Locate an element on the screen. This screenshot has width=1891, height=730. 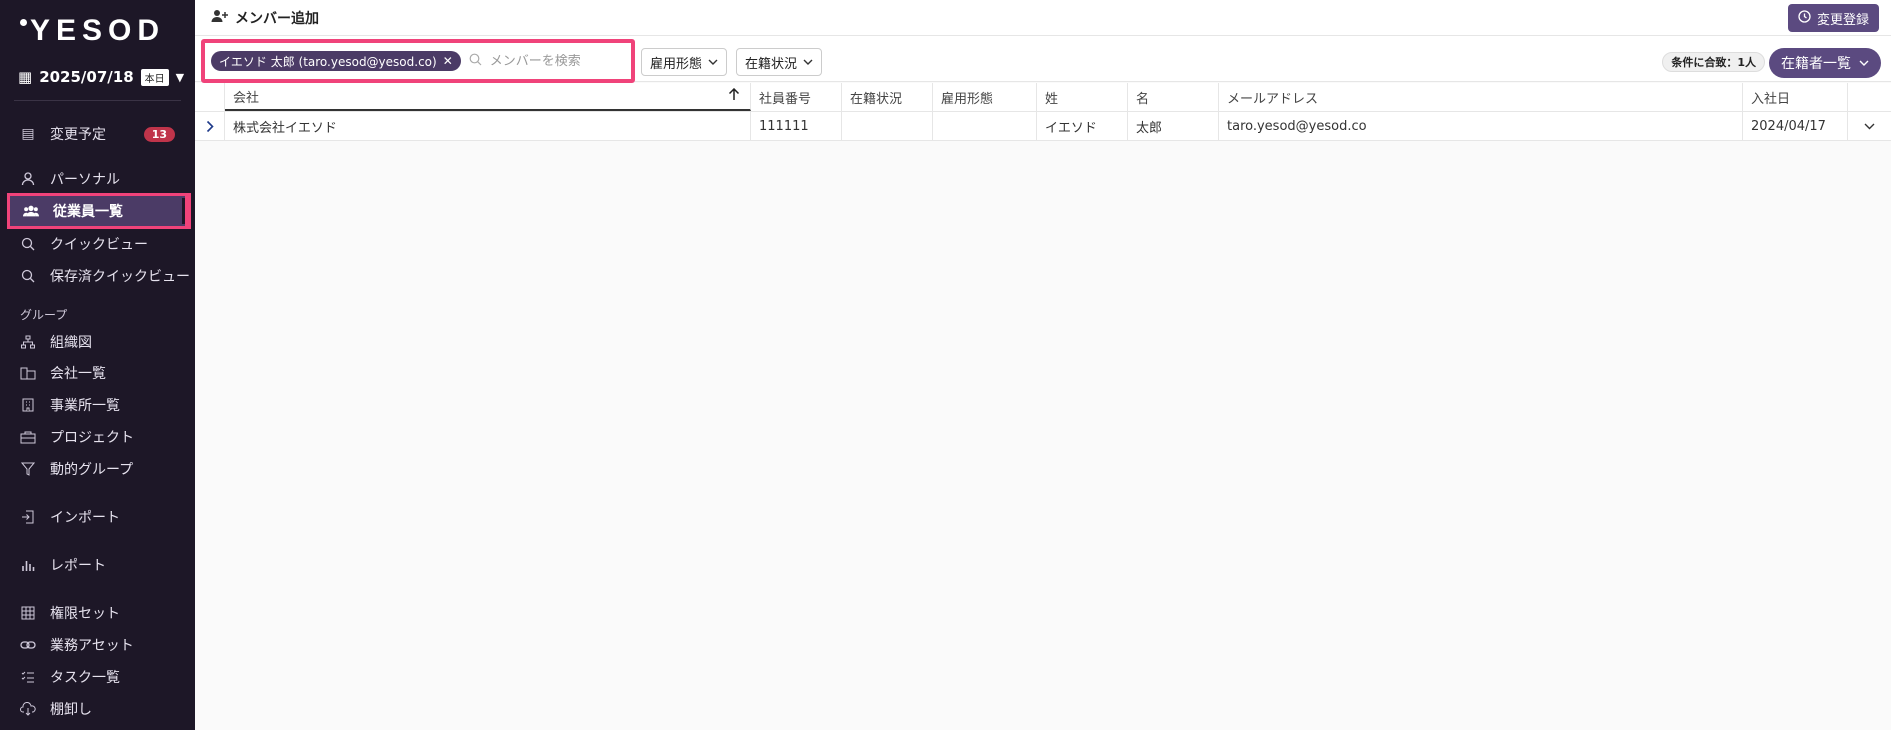
column-header-company: 会社 is located at coordinates (488, 97).